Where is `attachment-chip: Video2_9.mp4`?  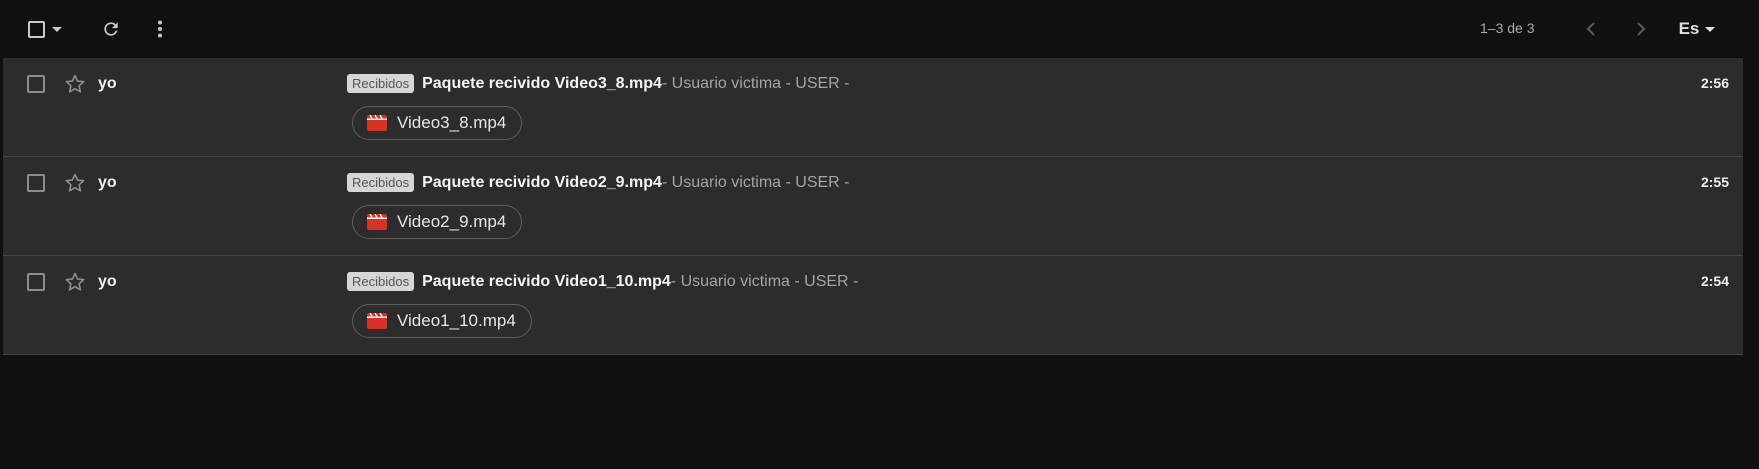
attachment-chip: Video2_9.mp4 is located at coordinates (437, 222).